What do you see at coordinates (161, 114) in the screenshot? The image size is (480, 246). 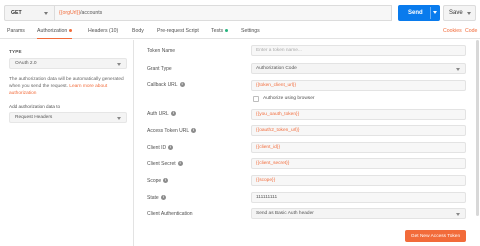 I see `auth-url-label: Auth URL i` at bounding box center [161, 114].